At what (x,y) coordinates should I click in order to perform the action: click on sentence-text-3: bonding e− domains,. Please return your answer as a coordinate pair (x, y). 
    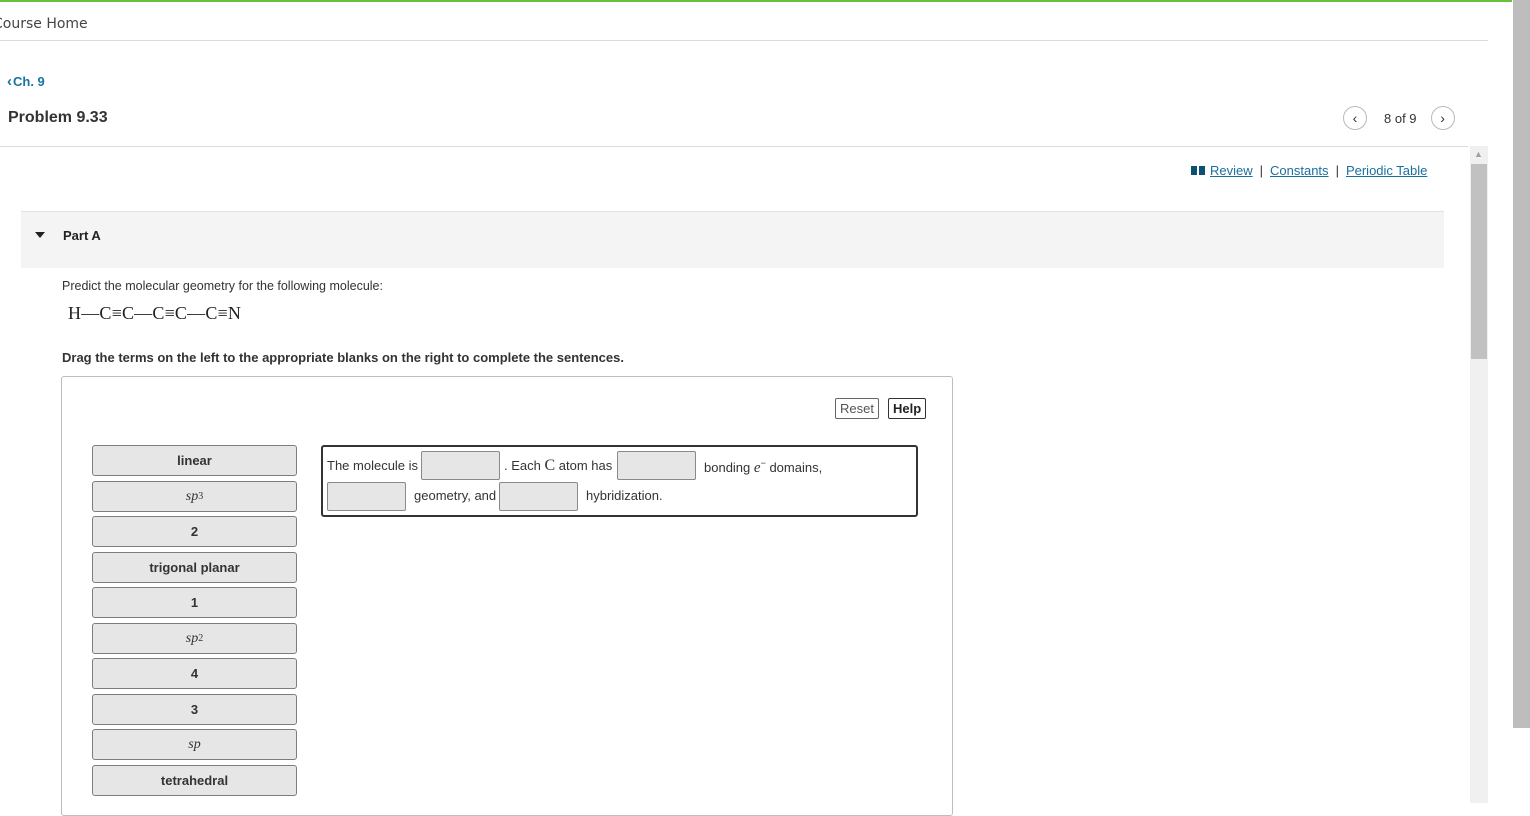
    Looking at the image, I should click on (763, 467).